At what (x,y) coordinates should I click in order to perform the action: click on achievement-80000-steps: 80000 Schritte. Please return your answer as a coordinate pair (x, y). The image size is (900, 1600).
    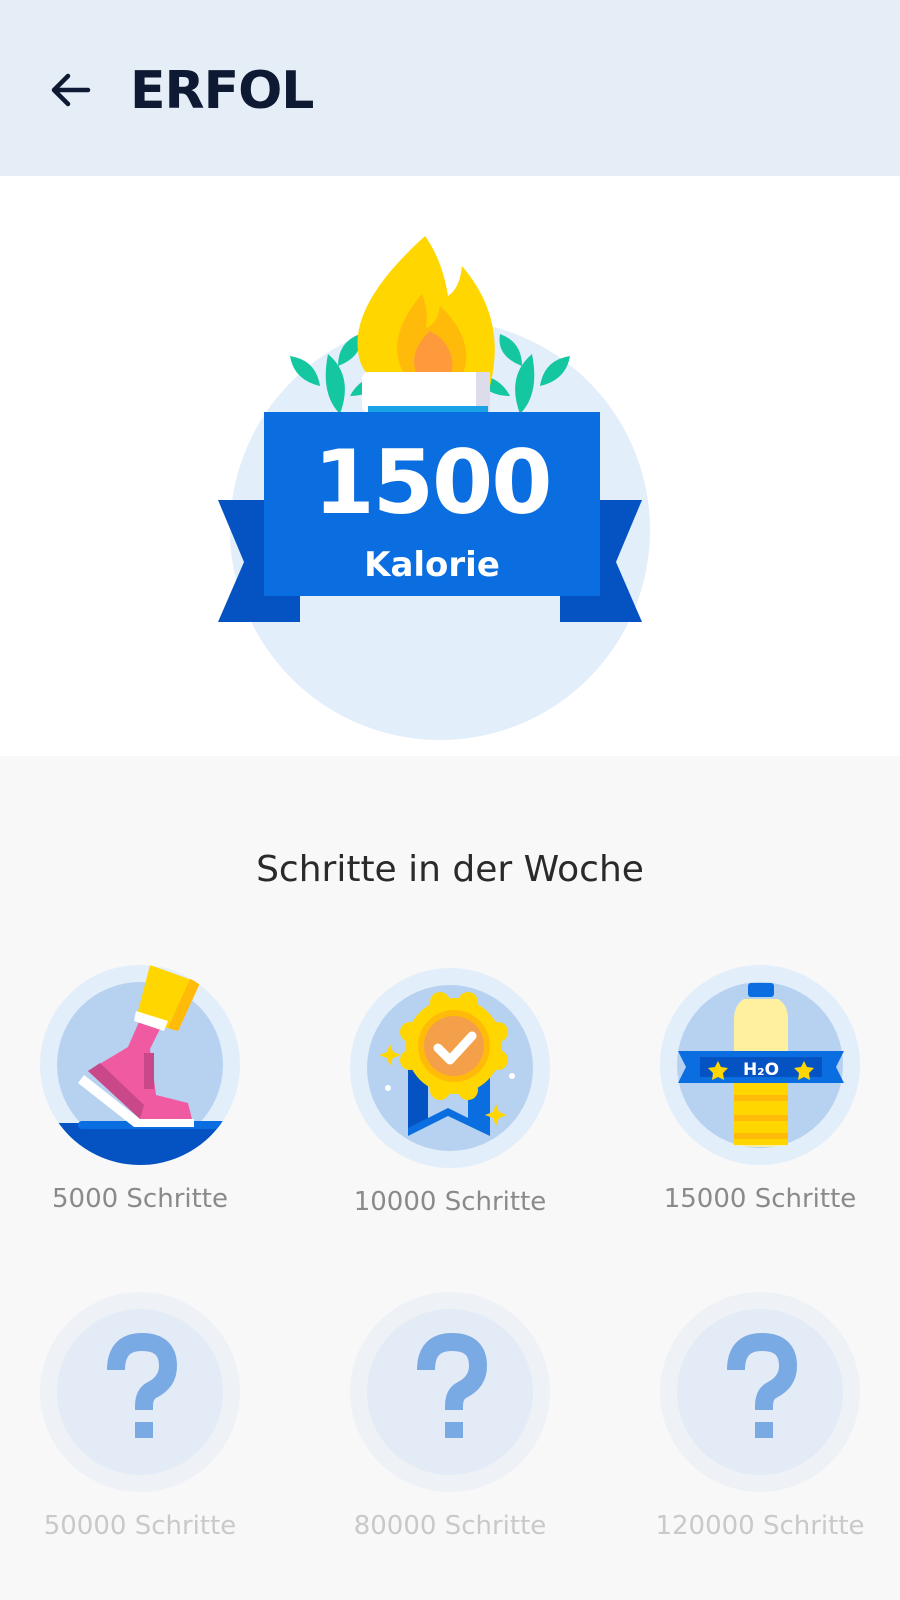
    Looking at the image, I should click on (450, 1418).